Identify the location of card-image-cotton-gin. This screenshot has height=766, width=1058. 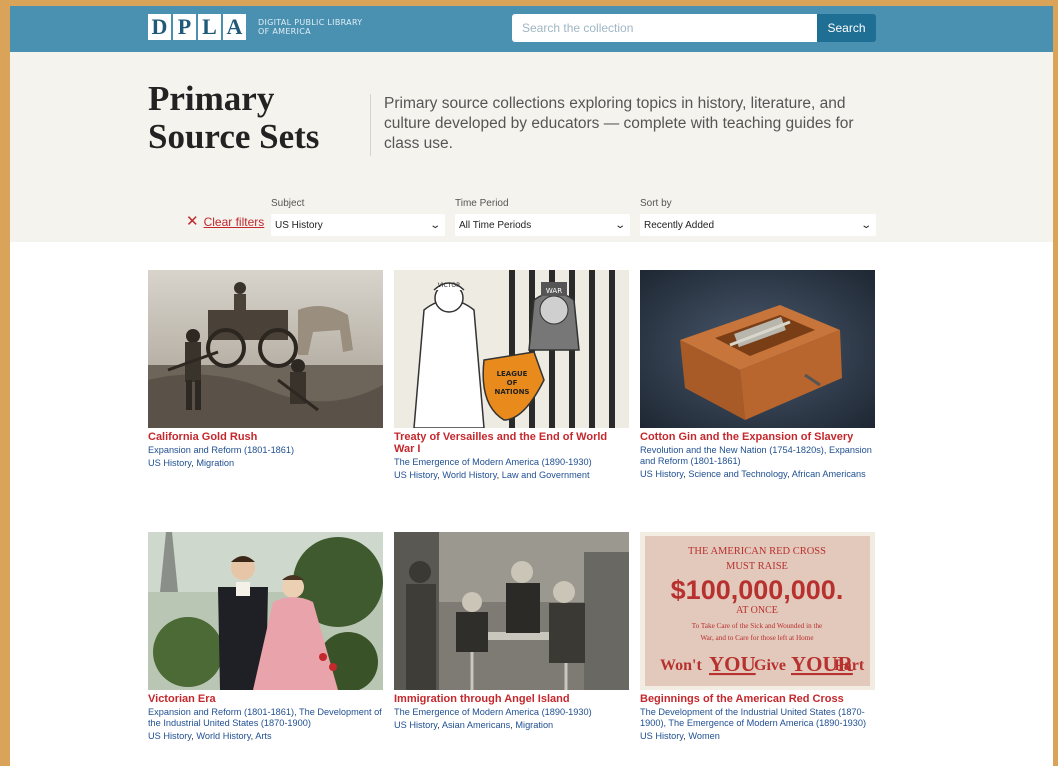
(757, 349).